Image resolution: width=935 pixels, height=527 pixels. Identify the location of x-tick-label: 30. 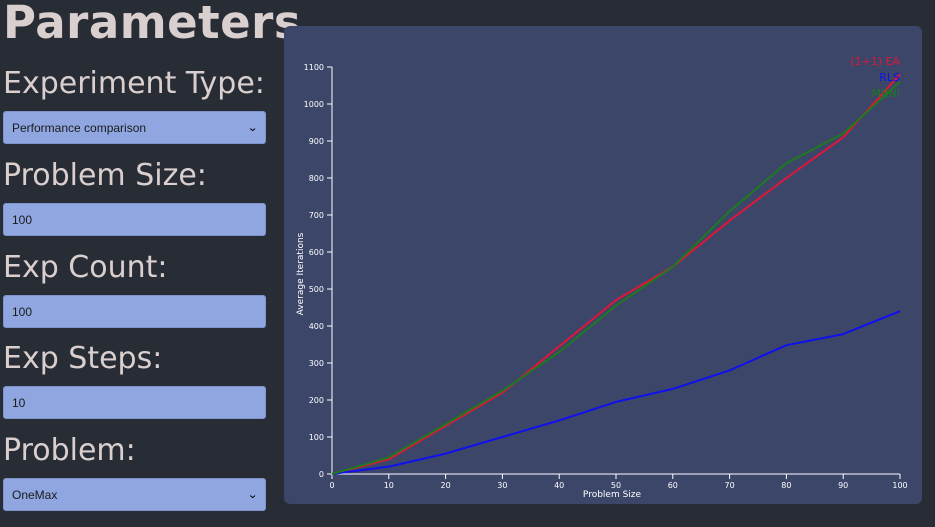
(502, 485).